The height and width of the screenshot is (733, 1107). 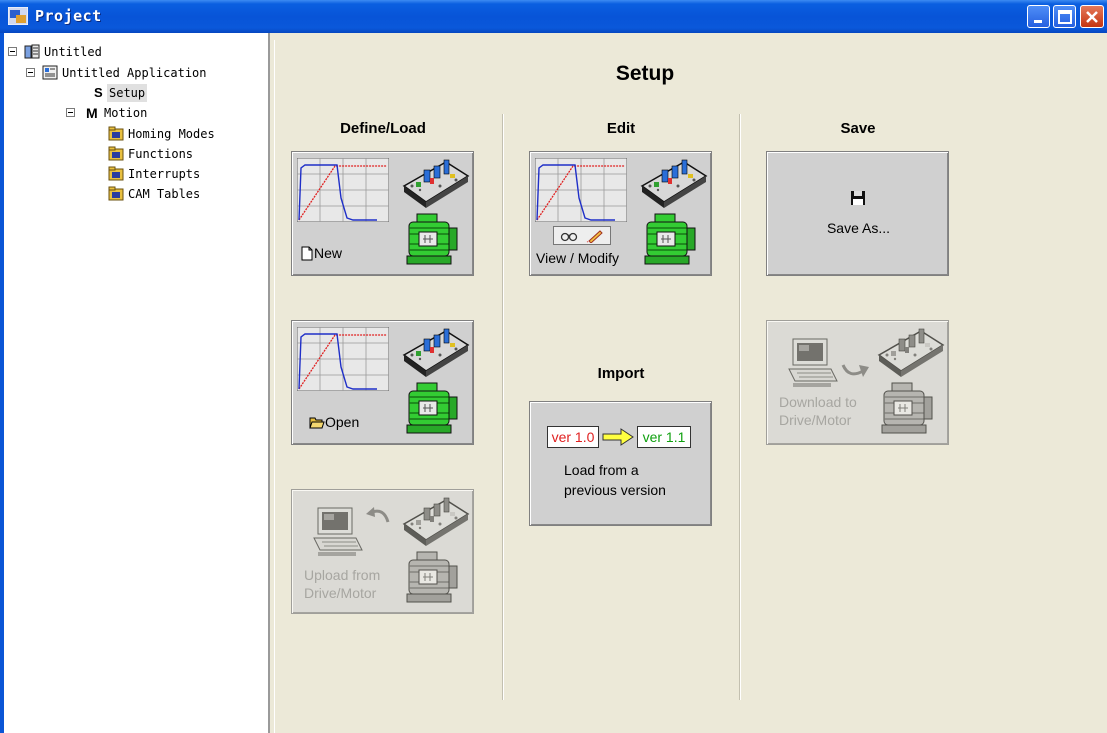 What do you see at coordinates (116, 193) in the screenshot?
I see `cam-tables-folder-icon` at bounding box center [116, 193].